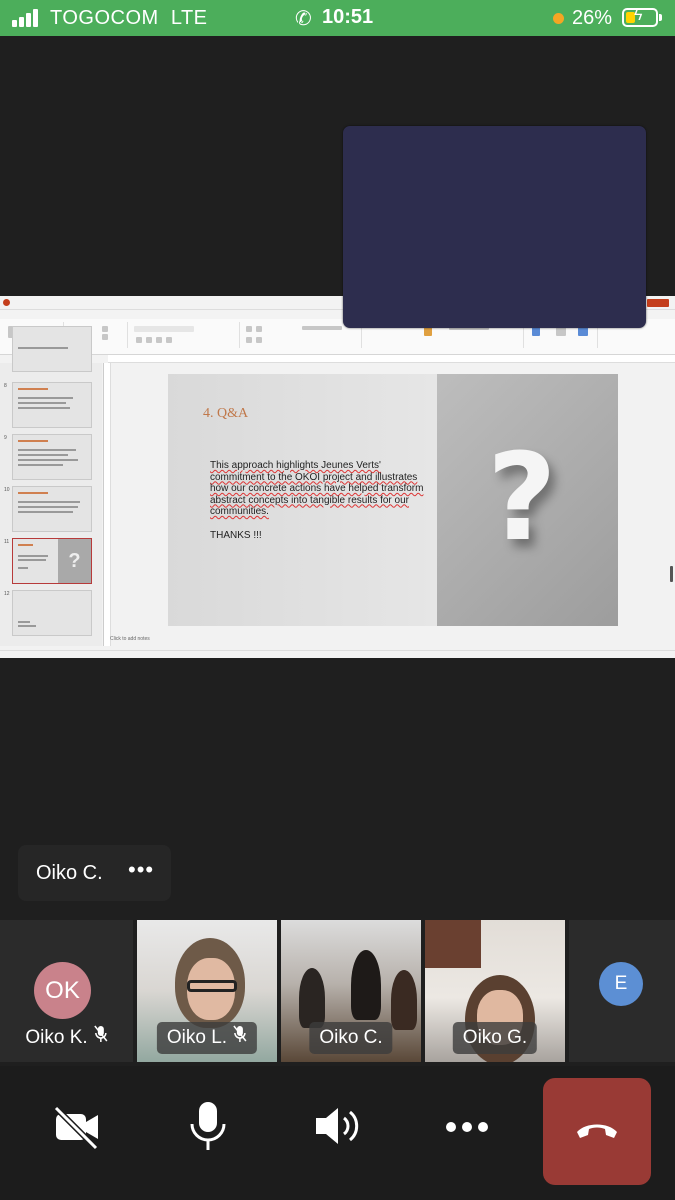 The width and height of the screenshot is (675, 1200). I want to click on slide-thumbnails-panel: 8 9 10 11? 12, so click(51, 486).